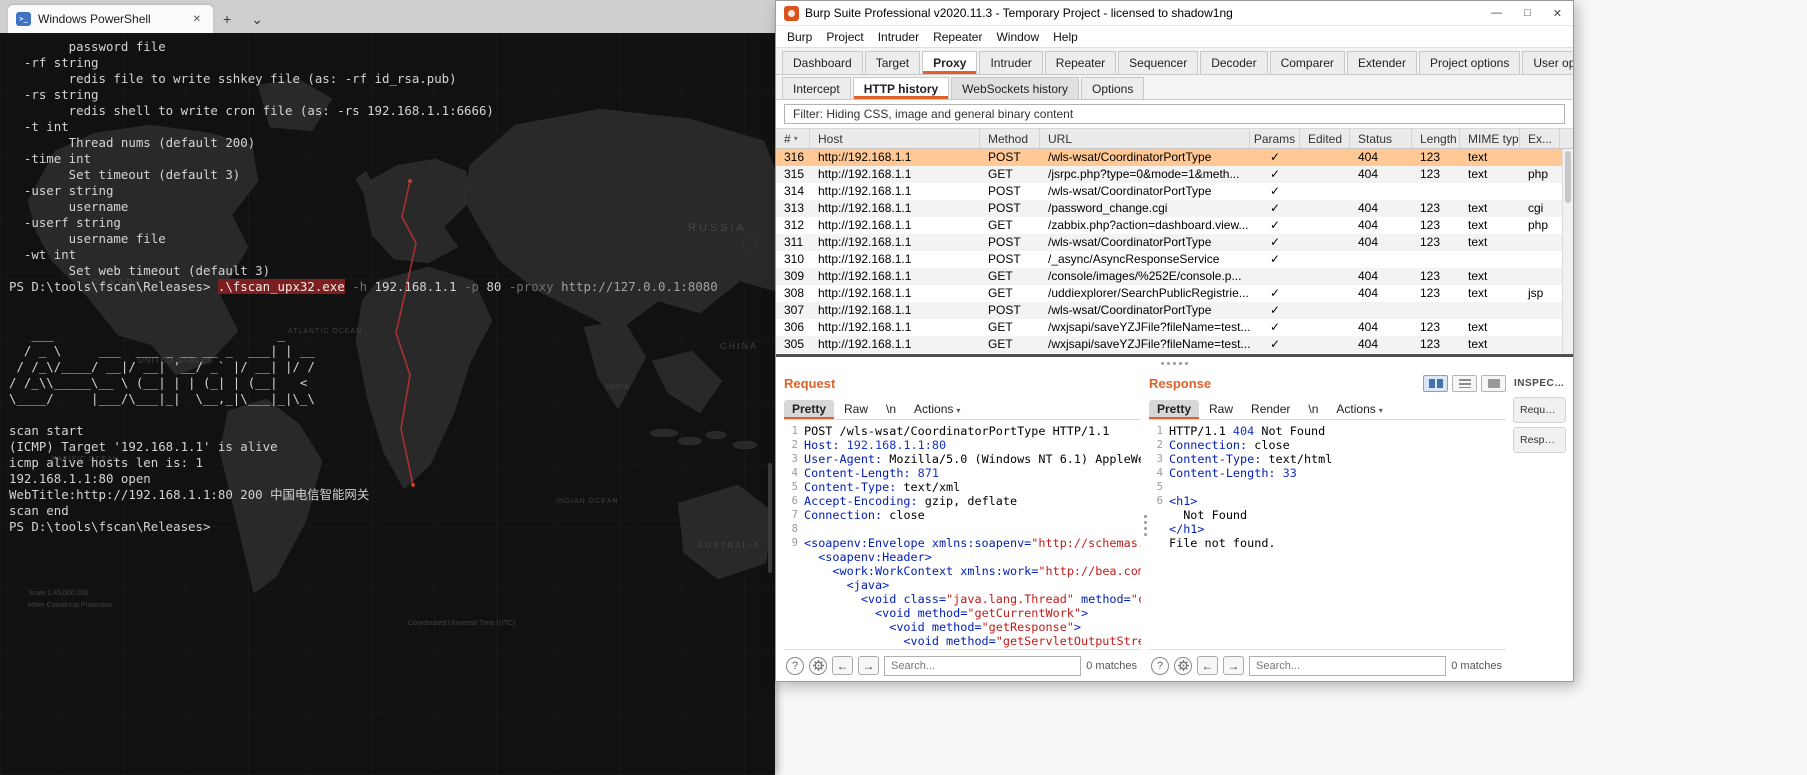 This screenshot has height=775, width=1807. What do you see at coordinates (1496, 13) in the screenshot?
I see `minimize-button: —` at bounding box center [1496, 13].